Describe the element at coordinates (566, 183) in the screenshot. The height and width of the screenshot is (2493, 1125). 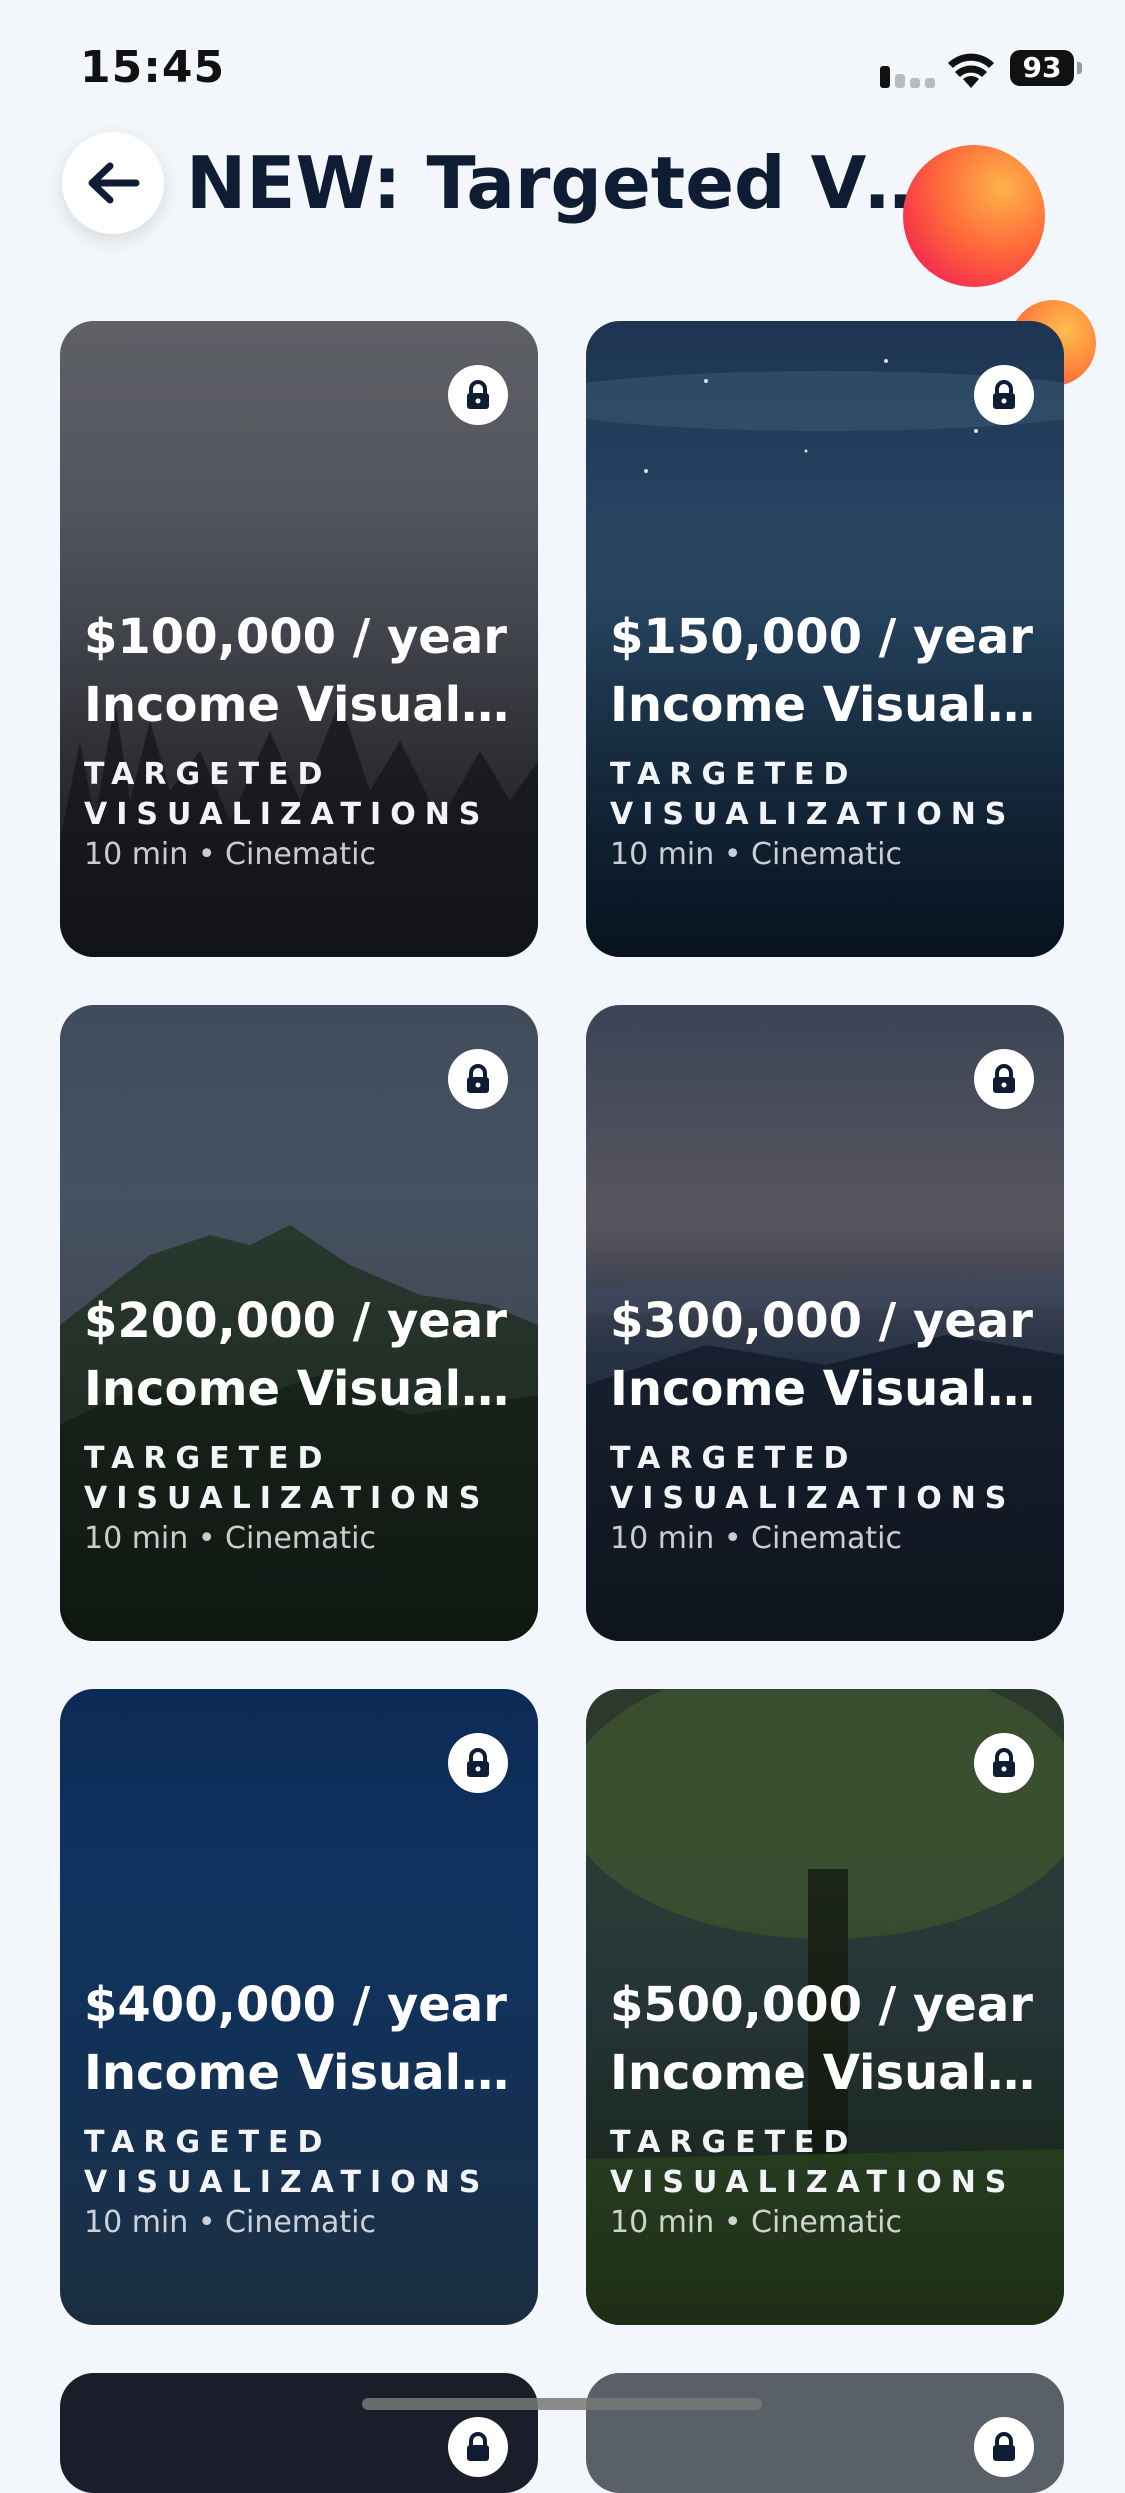
I see `page-title: NEW: Targeted Visualizations` at that location.